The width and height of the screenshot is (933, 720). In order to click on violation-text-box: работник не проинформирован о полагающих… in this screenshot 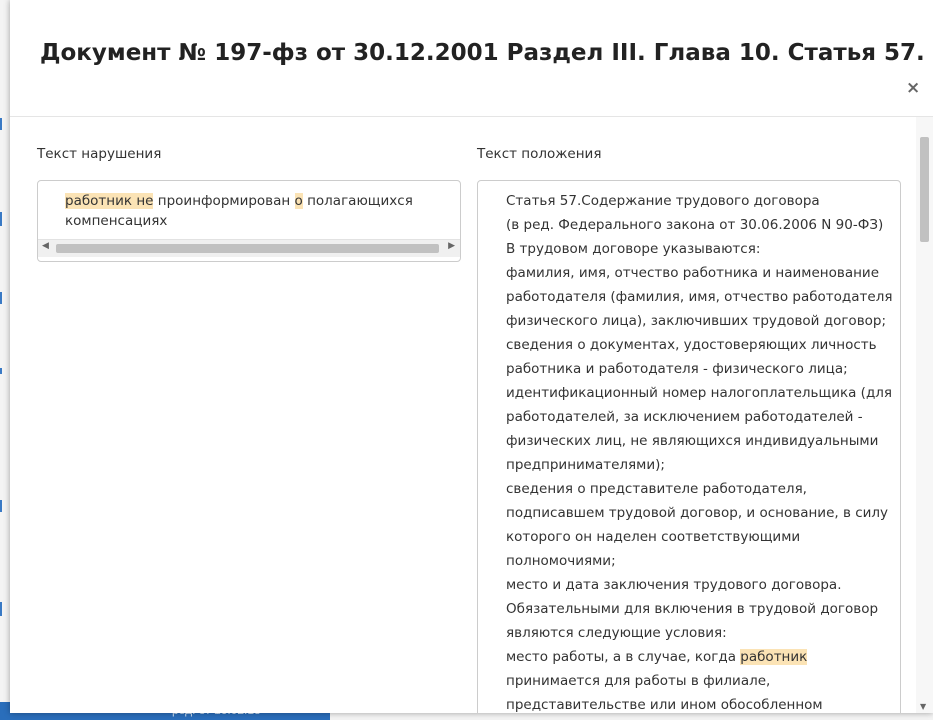, I will do `click(249, 221)`.